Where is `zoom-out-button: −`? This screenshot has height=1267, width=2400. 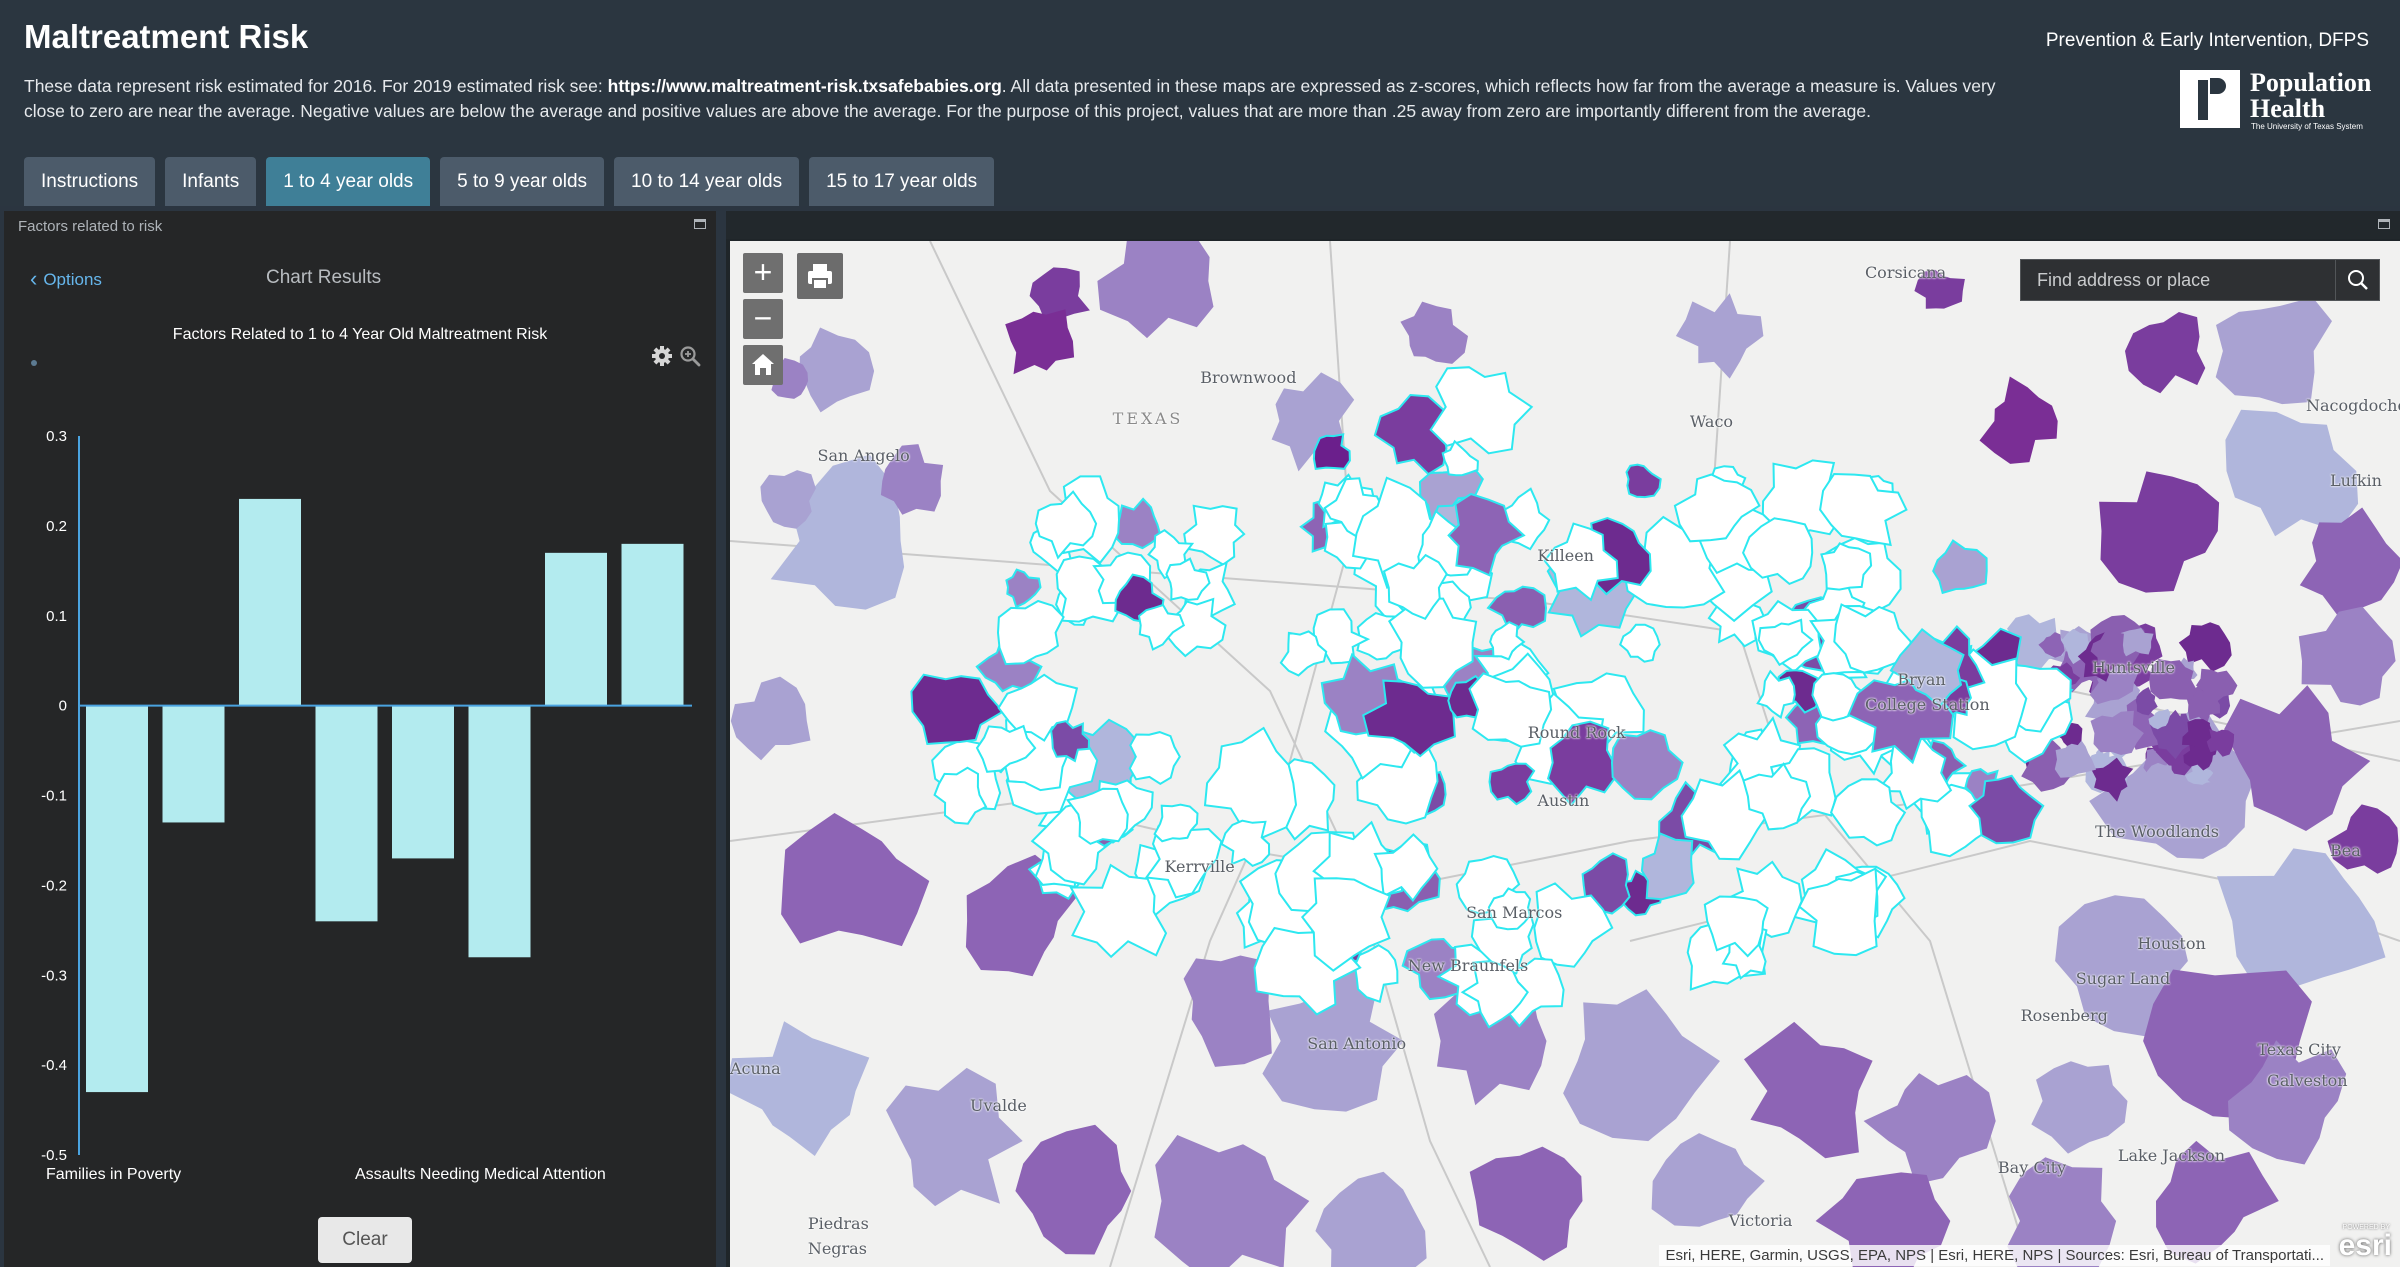 zoom-out-button: − is located at coordinates (763, 319).